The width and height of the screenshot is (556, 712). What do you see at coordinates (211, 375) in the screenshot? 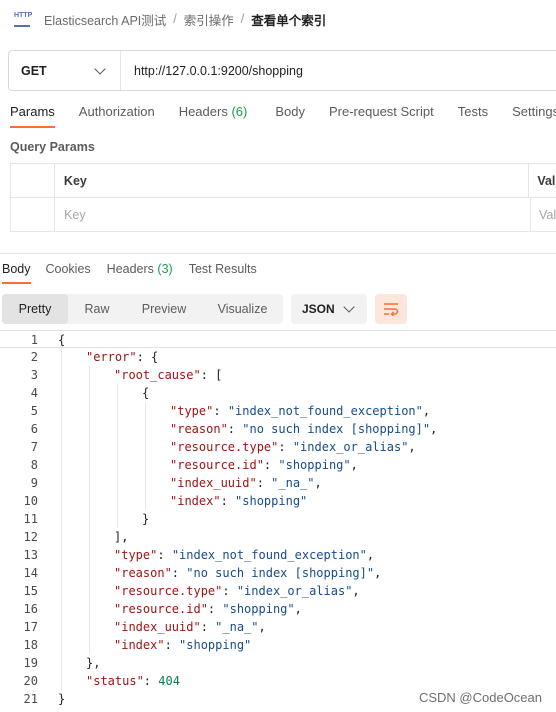
I see `code-token: : [` at bounding box center [211, 375].